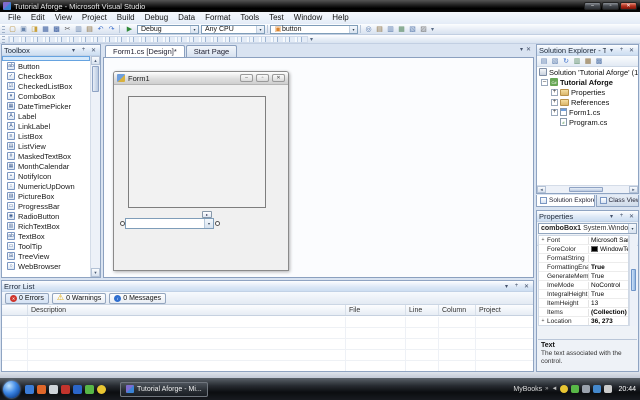 This screenshot has width=640, height=400. Describe the element at coordinates (170, 220) in the screenshot. I see `combobox-control-selected: ▾ ▸` at that location.